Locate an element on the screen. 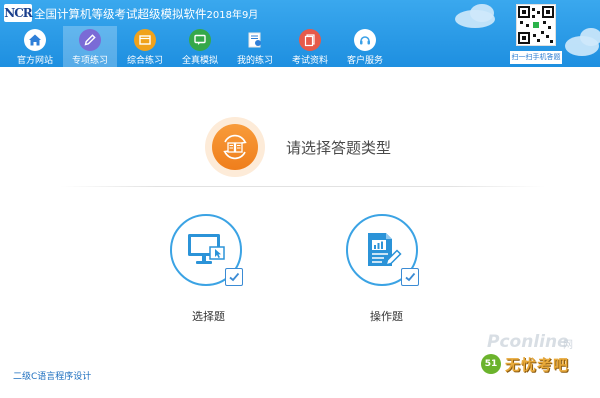 The image size is (600, 398). qr-code-panel: 扫一扫手机答题 is located at coordinates (536, 34).